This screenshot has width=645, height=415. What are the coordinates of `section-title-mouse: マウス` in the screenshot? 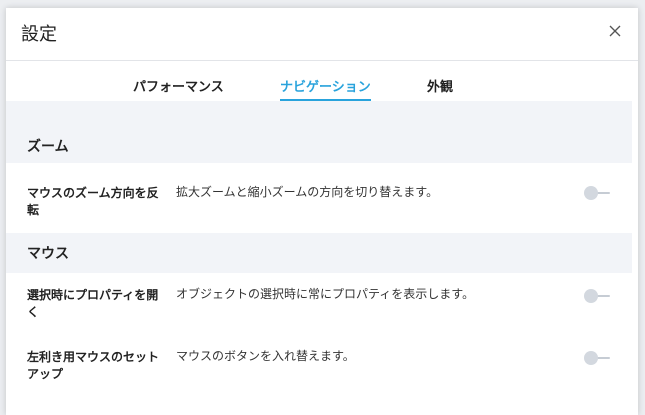 It's located at (48, 254).